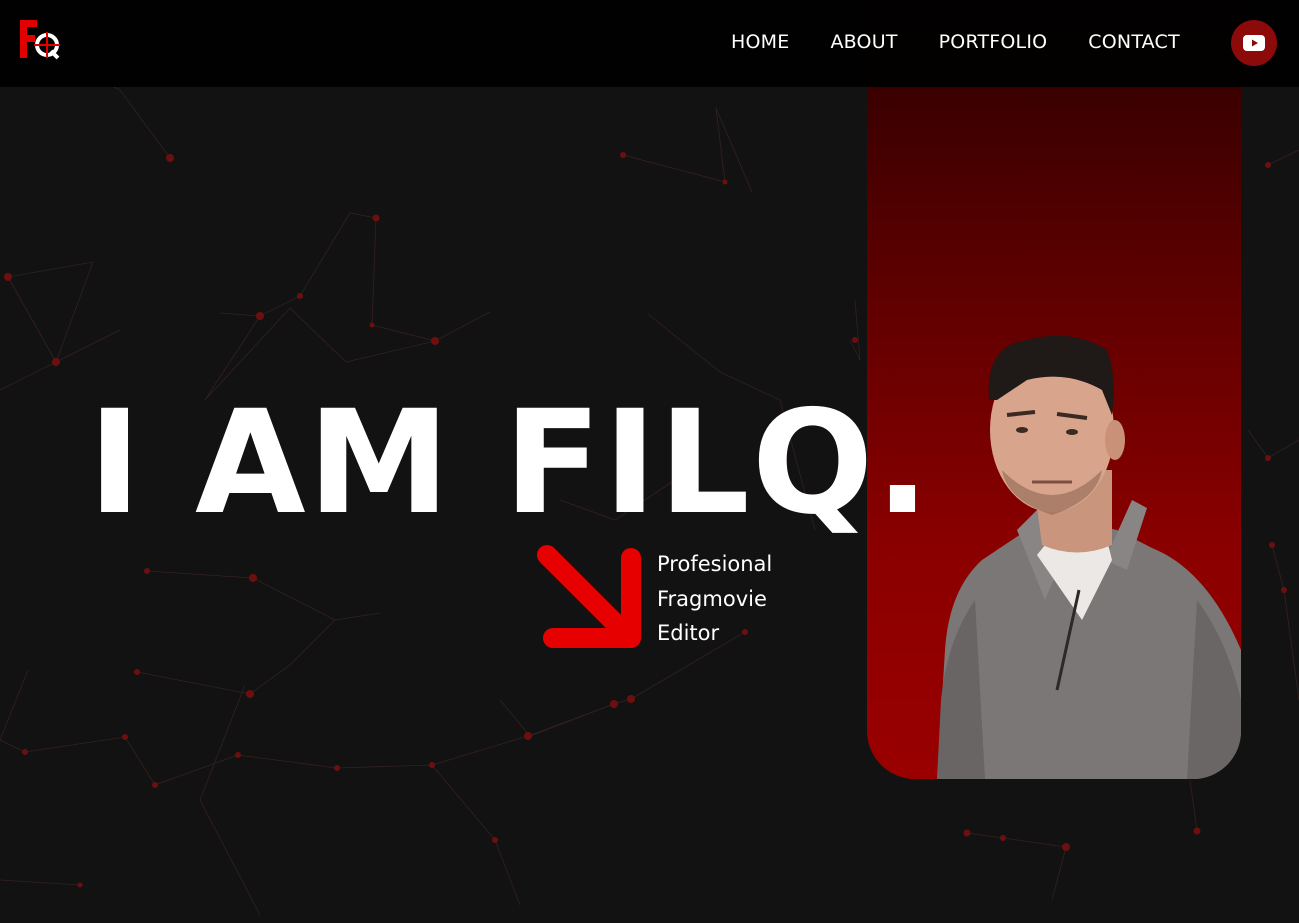  Describe the element at coordinates (589, 596) in the screenshot. I see `arrow-down-right-icon` at that location.